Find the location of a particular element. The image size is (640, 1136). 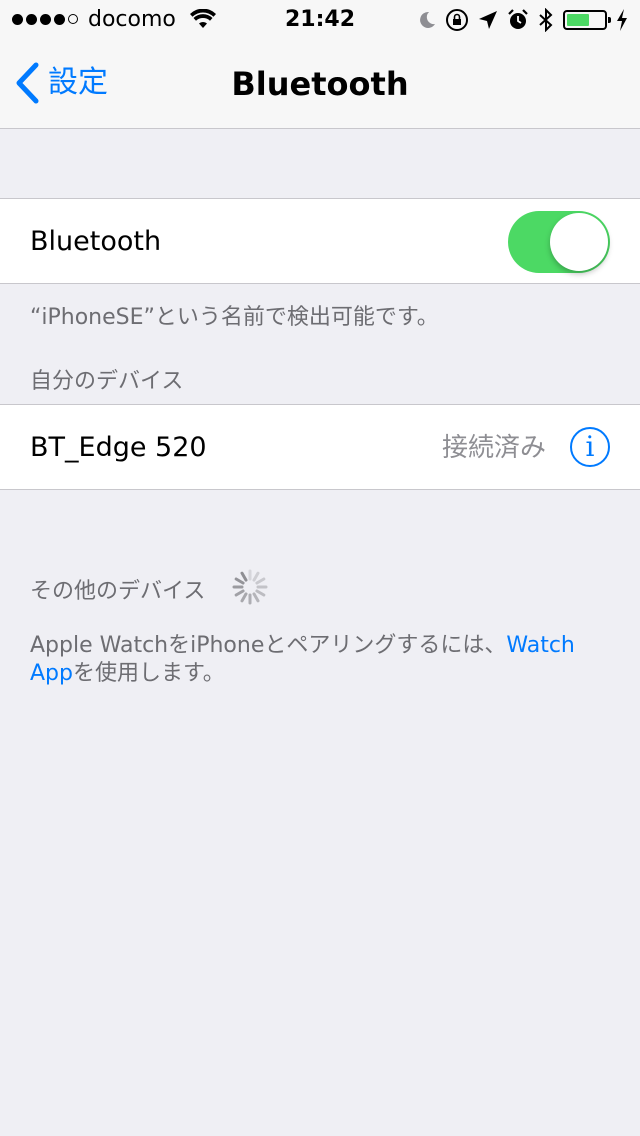

bluetooth-toggle is located at coordinates (559, 242).